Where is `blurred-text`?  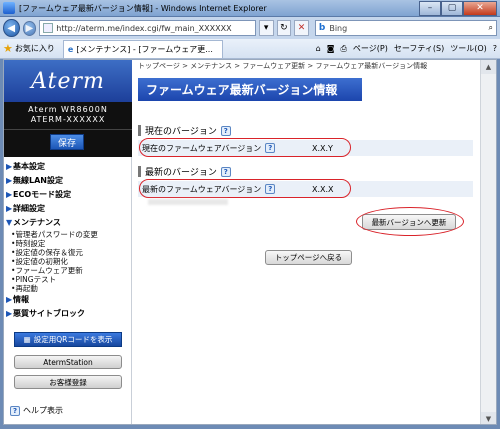
blurred-text is located at coordinates (188, 202).